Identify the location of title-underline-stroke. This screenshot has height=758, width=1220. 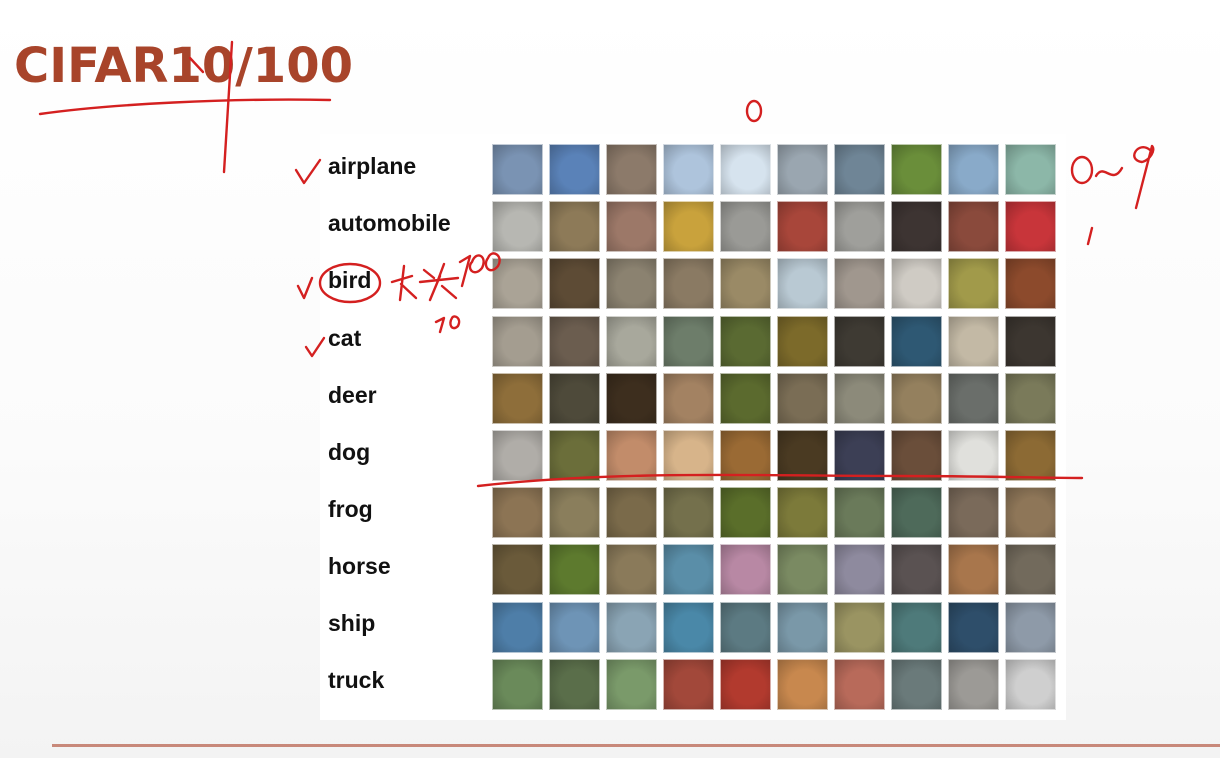
(185, 107).